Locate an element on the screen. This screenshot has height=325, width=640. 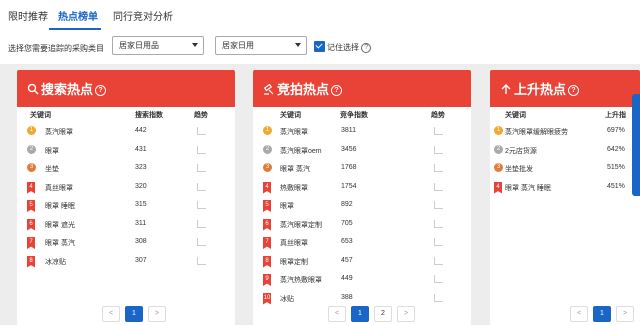
col-trend: 趋势 is located at coordinates (201, 115).